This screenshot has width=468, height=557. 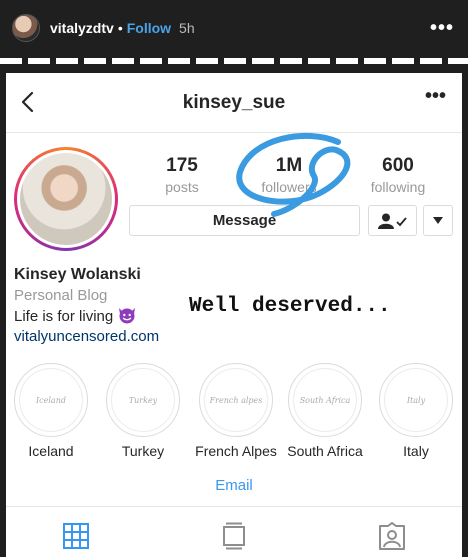 I want to click on suggestions-dropdown-button, so click(x=438, y=220).